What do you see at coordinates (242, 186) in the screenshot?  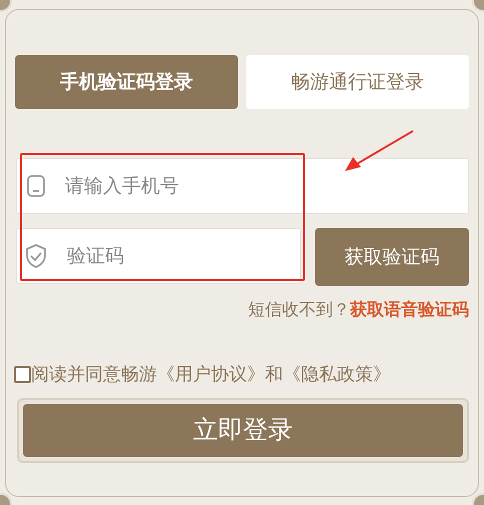 I see `phone-field: 请输入手机号` at bounding box center [242, 186].